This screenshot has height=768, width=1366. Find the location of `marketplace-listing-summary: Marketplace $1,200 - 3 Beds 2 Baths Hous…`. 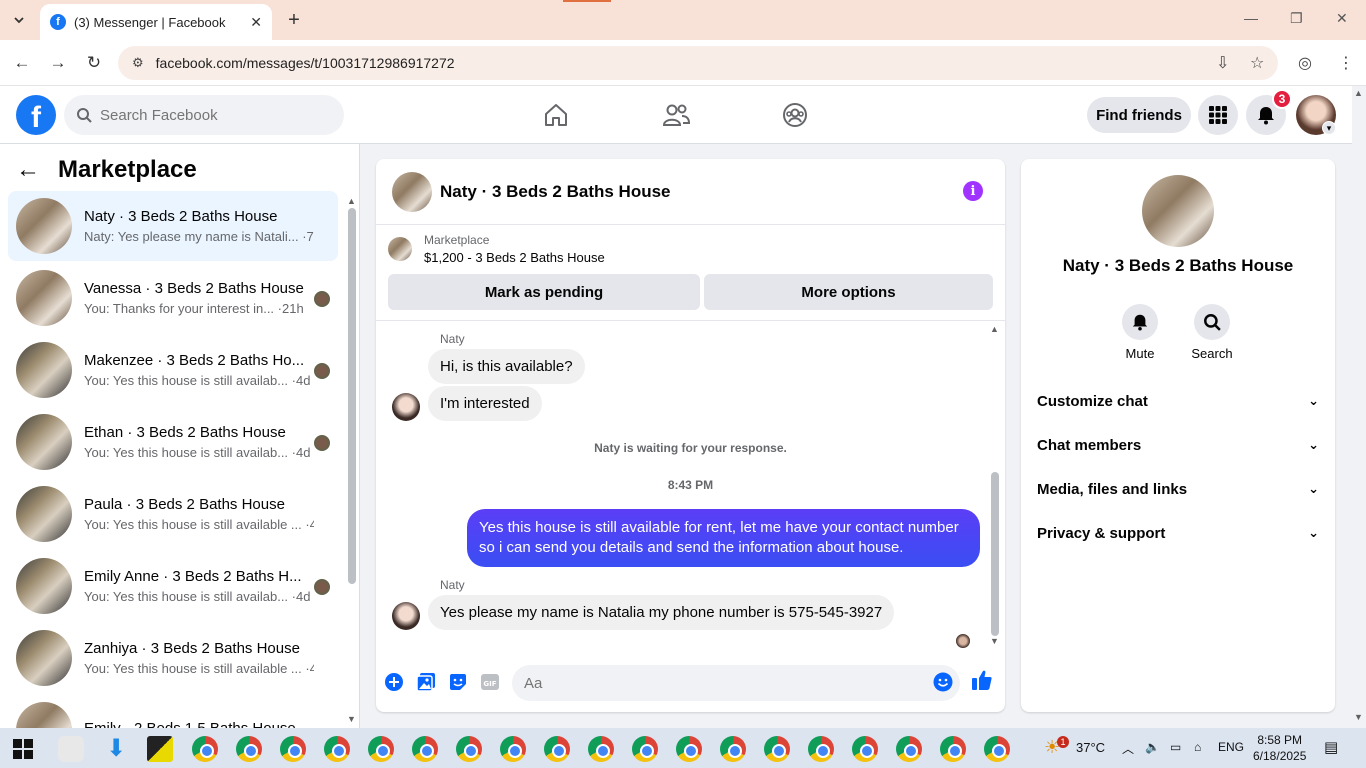

marketplace-listing-summary: Marketplace $1,200 - 3 Beds 2 Baths Hous… is located at coordinates (496, 249).